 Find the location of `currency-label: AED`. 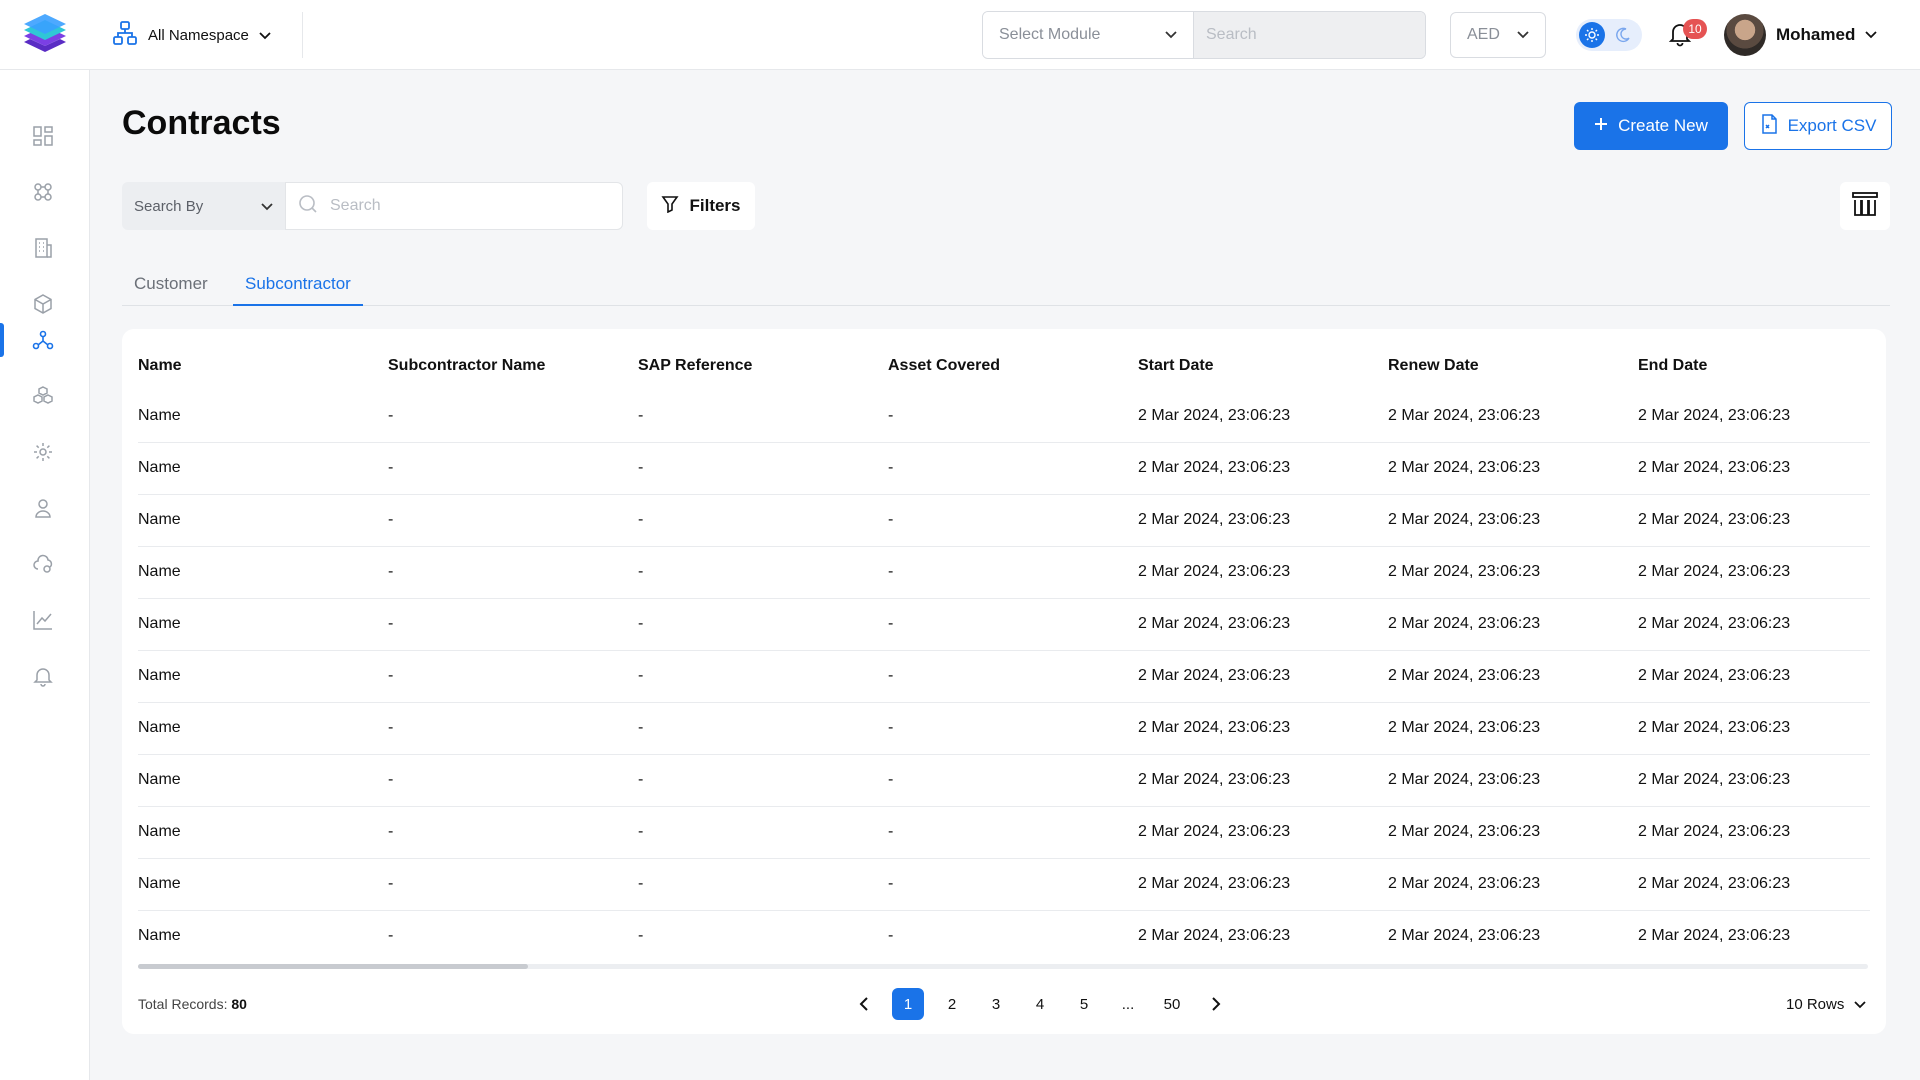

currency-label: AED is located at coordinates (1483, 34).